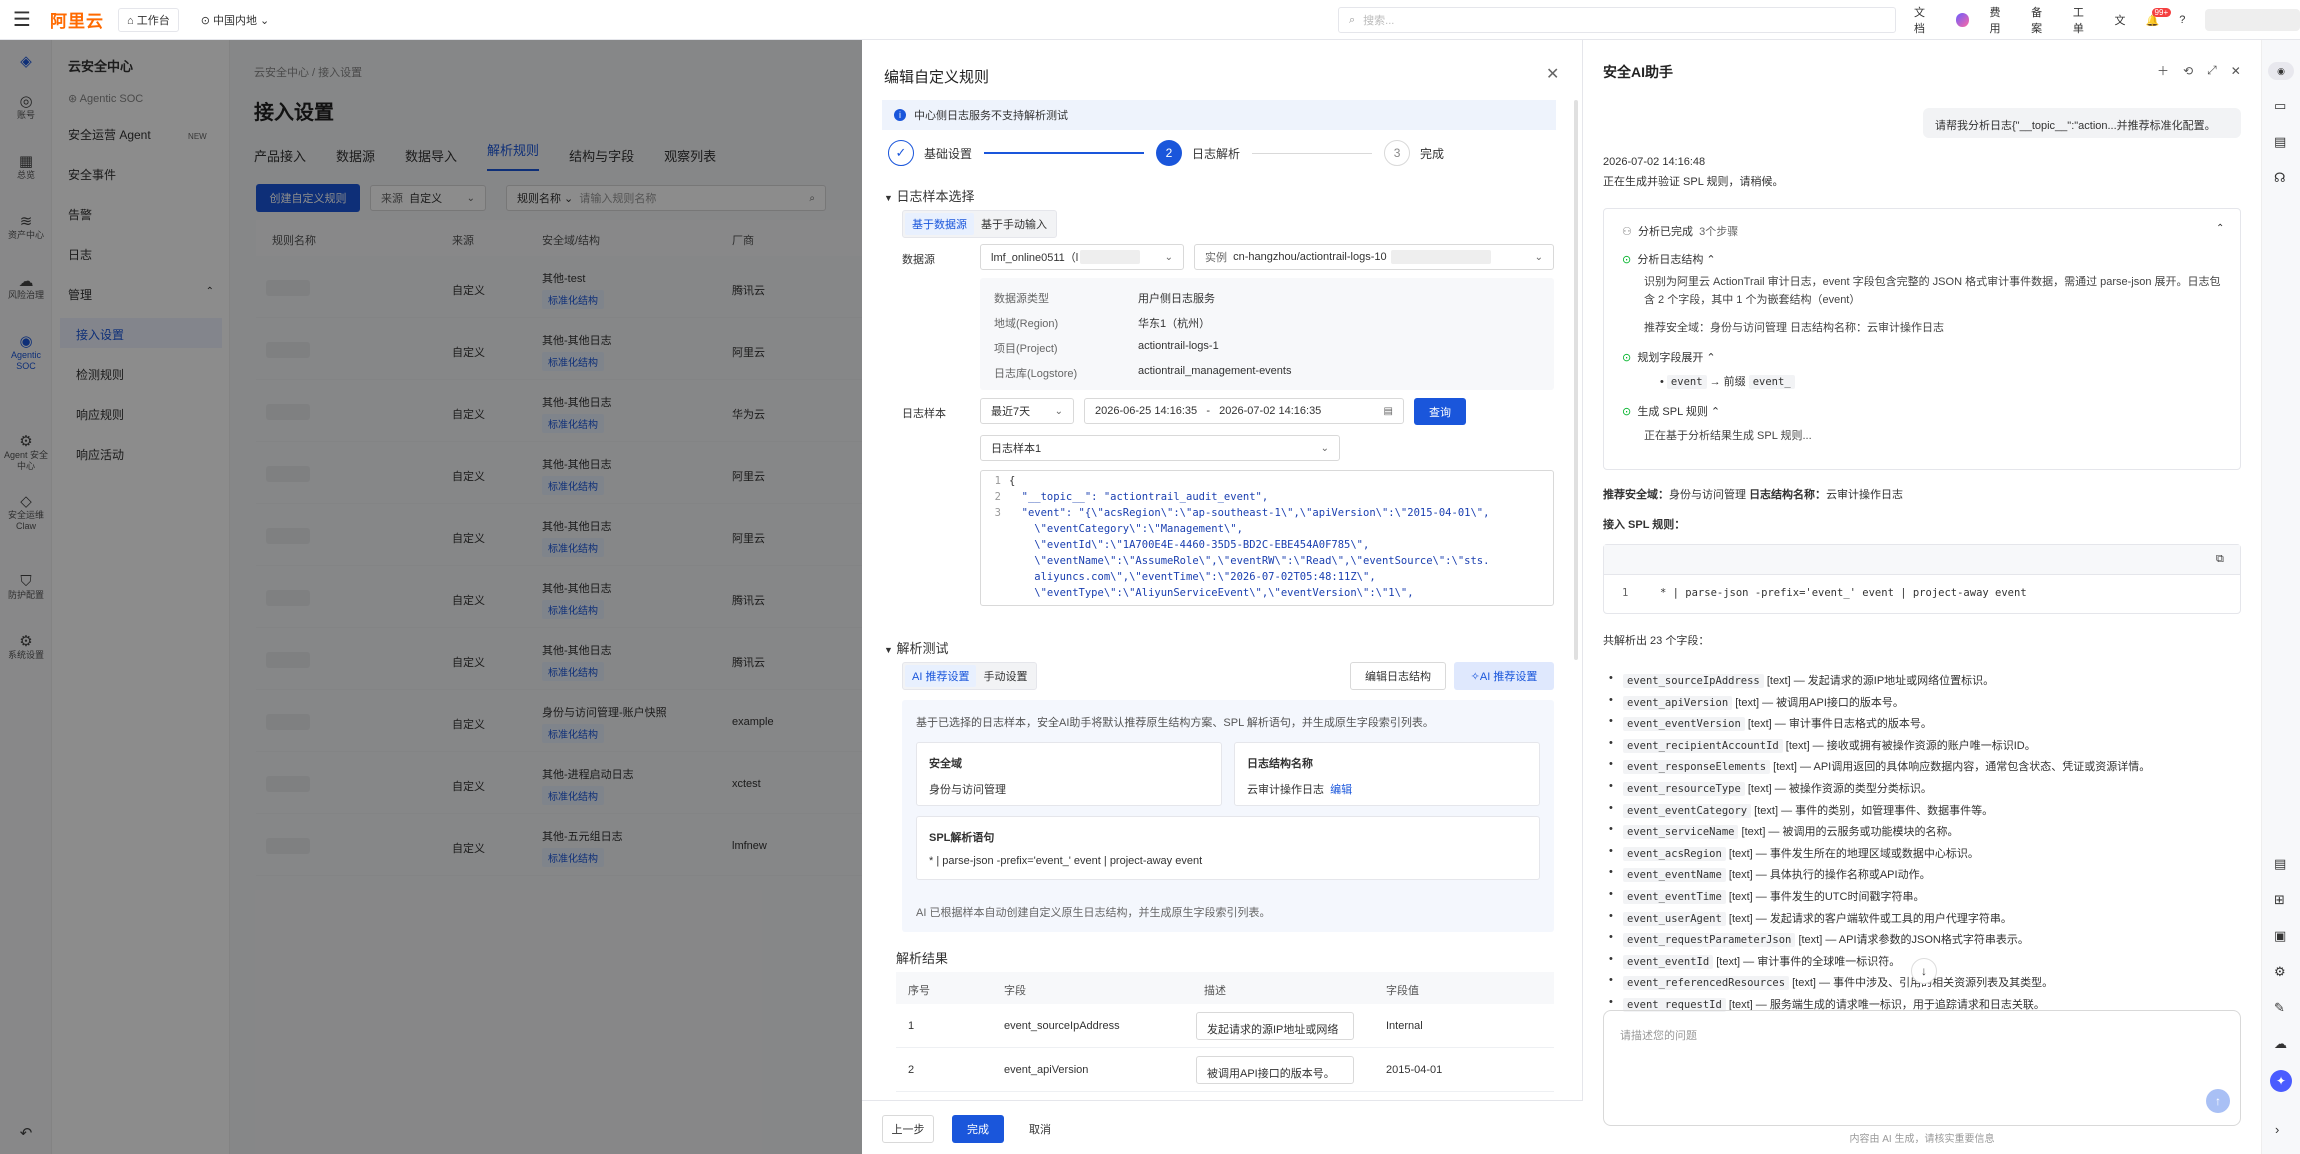 This screenshot has width=2300, height=1154. I want to click on datasource-select: lmf_online0511（l ⌄, so click(1082, 257).